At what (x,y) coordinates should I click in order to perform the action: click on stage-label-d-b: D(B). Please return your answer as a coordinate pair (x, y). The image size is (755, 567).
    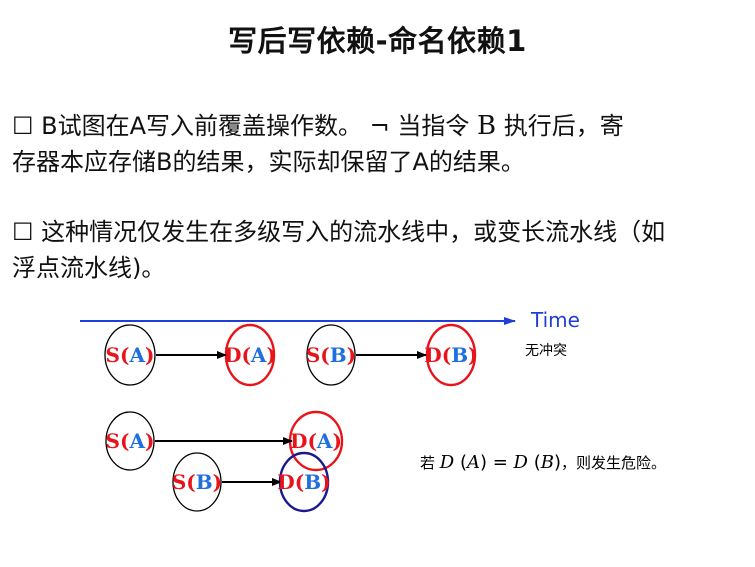
    Looking at the image, I should click on (450, 355).